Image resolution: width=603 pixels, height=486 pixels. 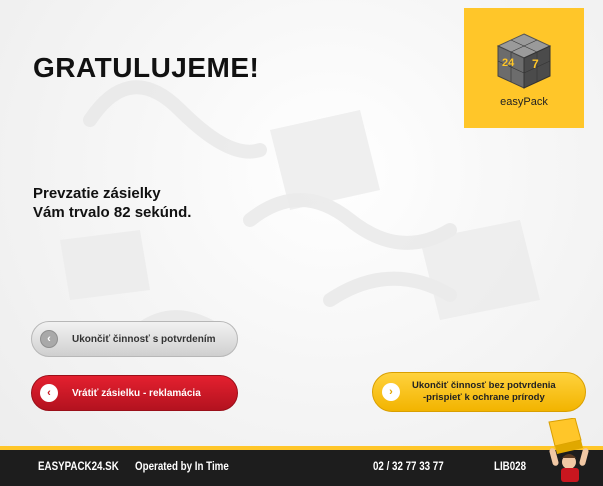 I want to click on svg-text: 7, so click(x=535, y=64).